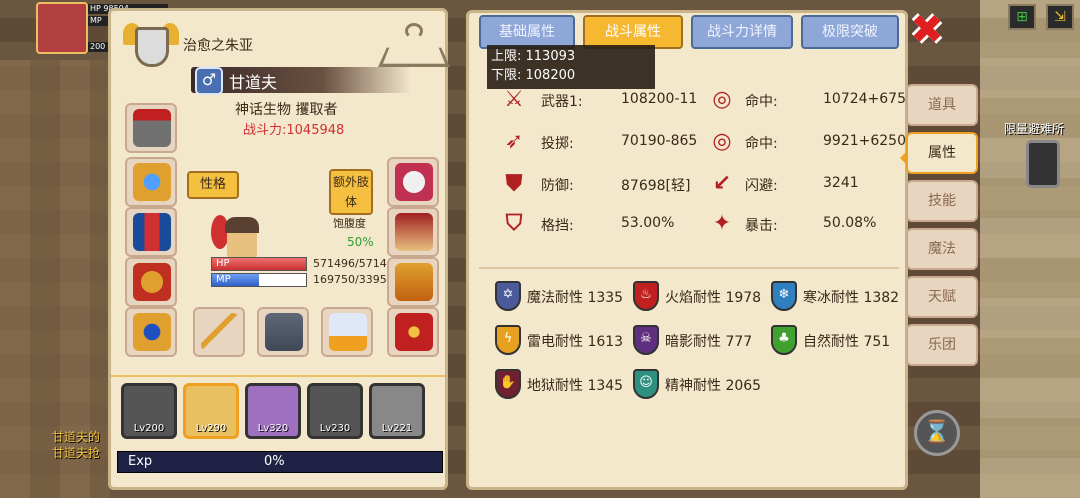  Describe the element at coordinates (286, 110) in the screenshot. I see `character-description: 神话生物 攫取者` at that location.